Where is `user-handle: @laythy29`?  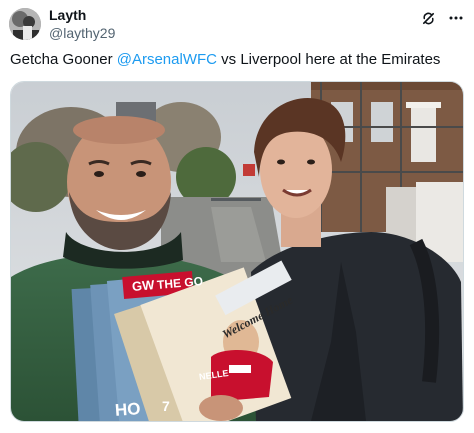 user-handle: @laythy29 is located at coordinates (82, 33).